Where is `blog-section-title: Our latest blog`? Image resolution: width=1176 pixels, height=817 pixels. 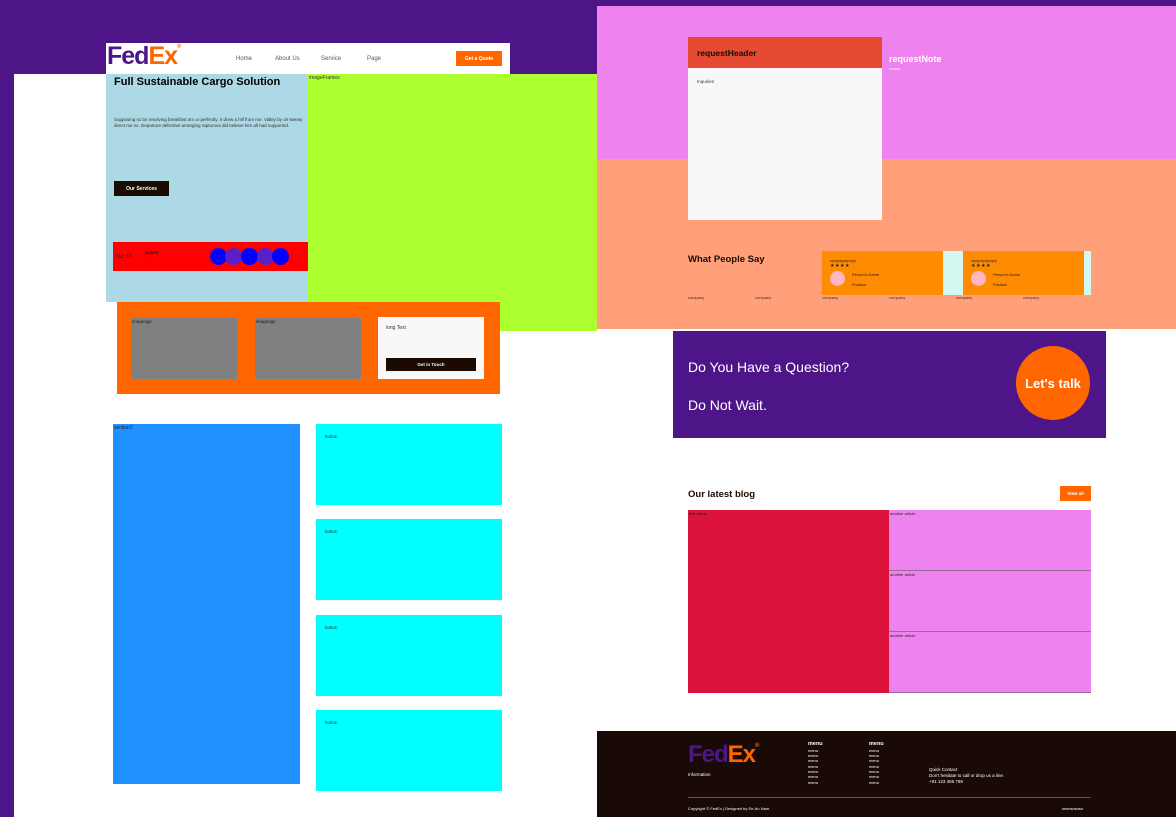
blog-section-title: Our latest blog is located at coordinates (722, 494).